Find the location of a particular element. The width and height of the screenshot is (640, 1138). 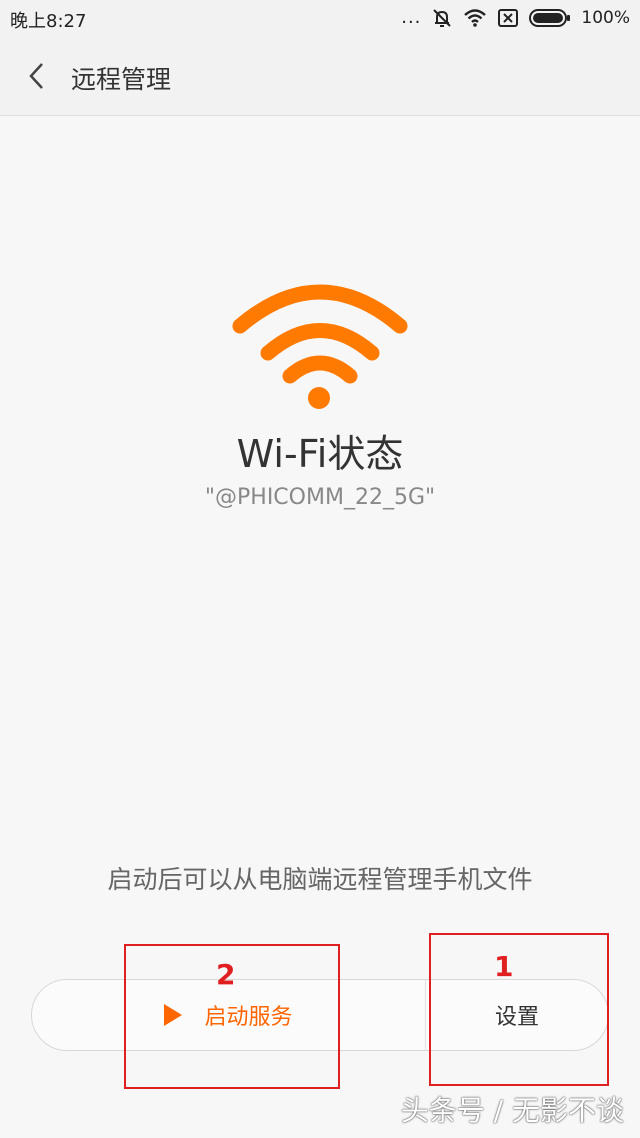

battery-icon is located at coordinates (550, 18).